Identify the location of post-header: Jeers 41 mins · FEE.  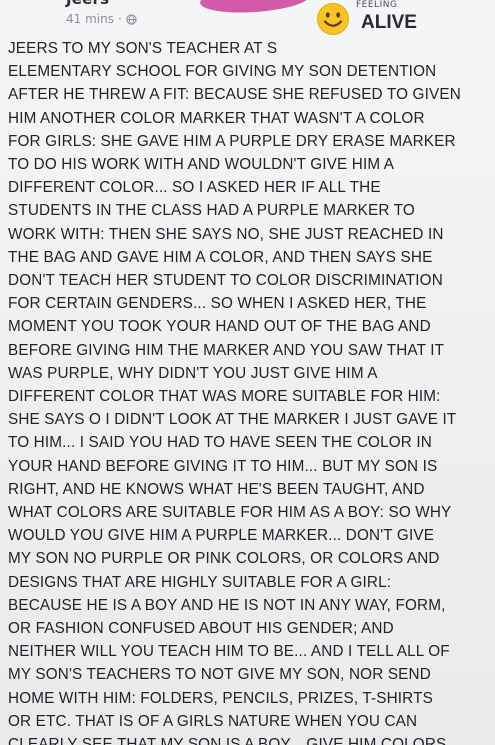
(247, 18).